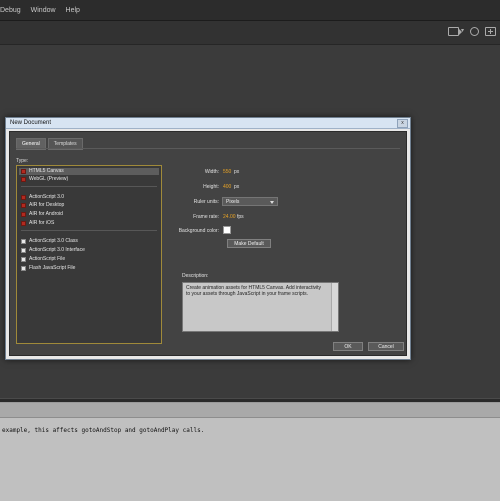 The width and height of the screenshot is (500, 501). What do you see at coordinates (249, 243) in the screenshot?
I see `make-default-button: Make Default` at bounding box center [249, 243].